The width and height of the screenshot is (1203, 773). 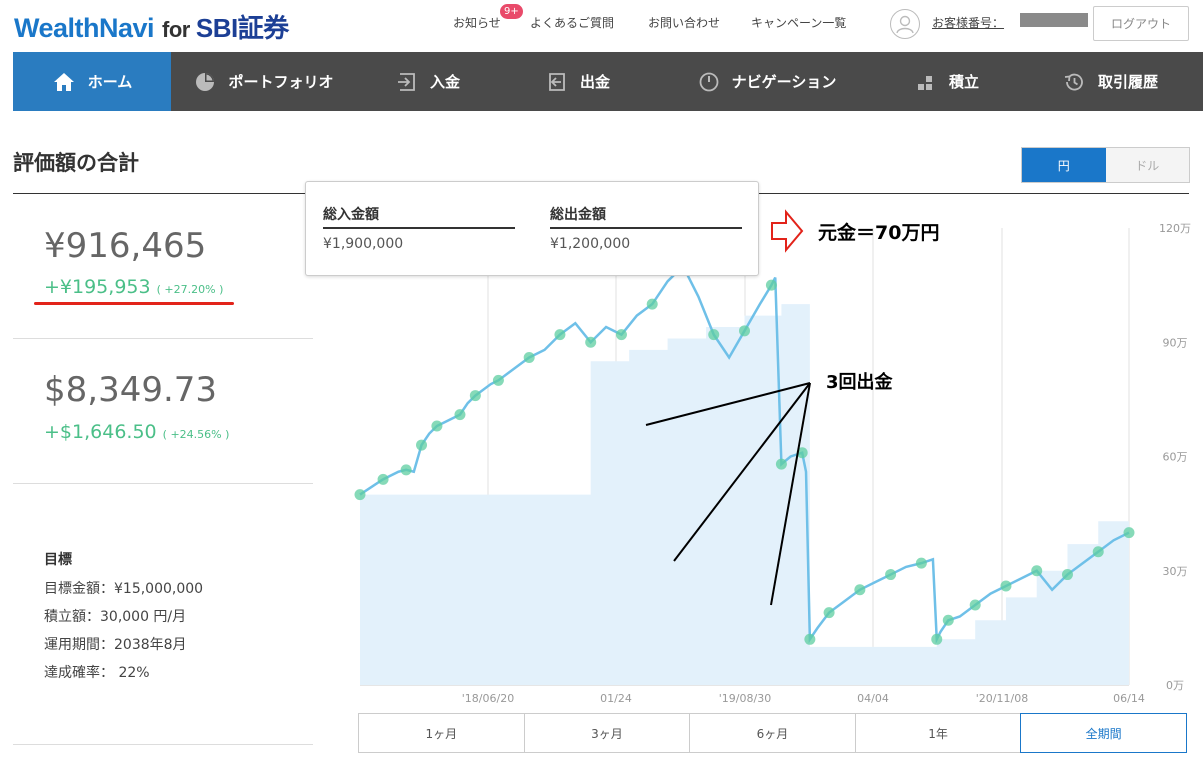 I want to click on principal-annotation: 元金＝70万円, so click(x=879, y=233).